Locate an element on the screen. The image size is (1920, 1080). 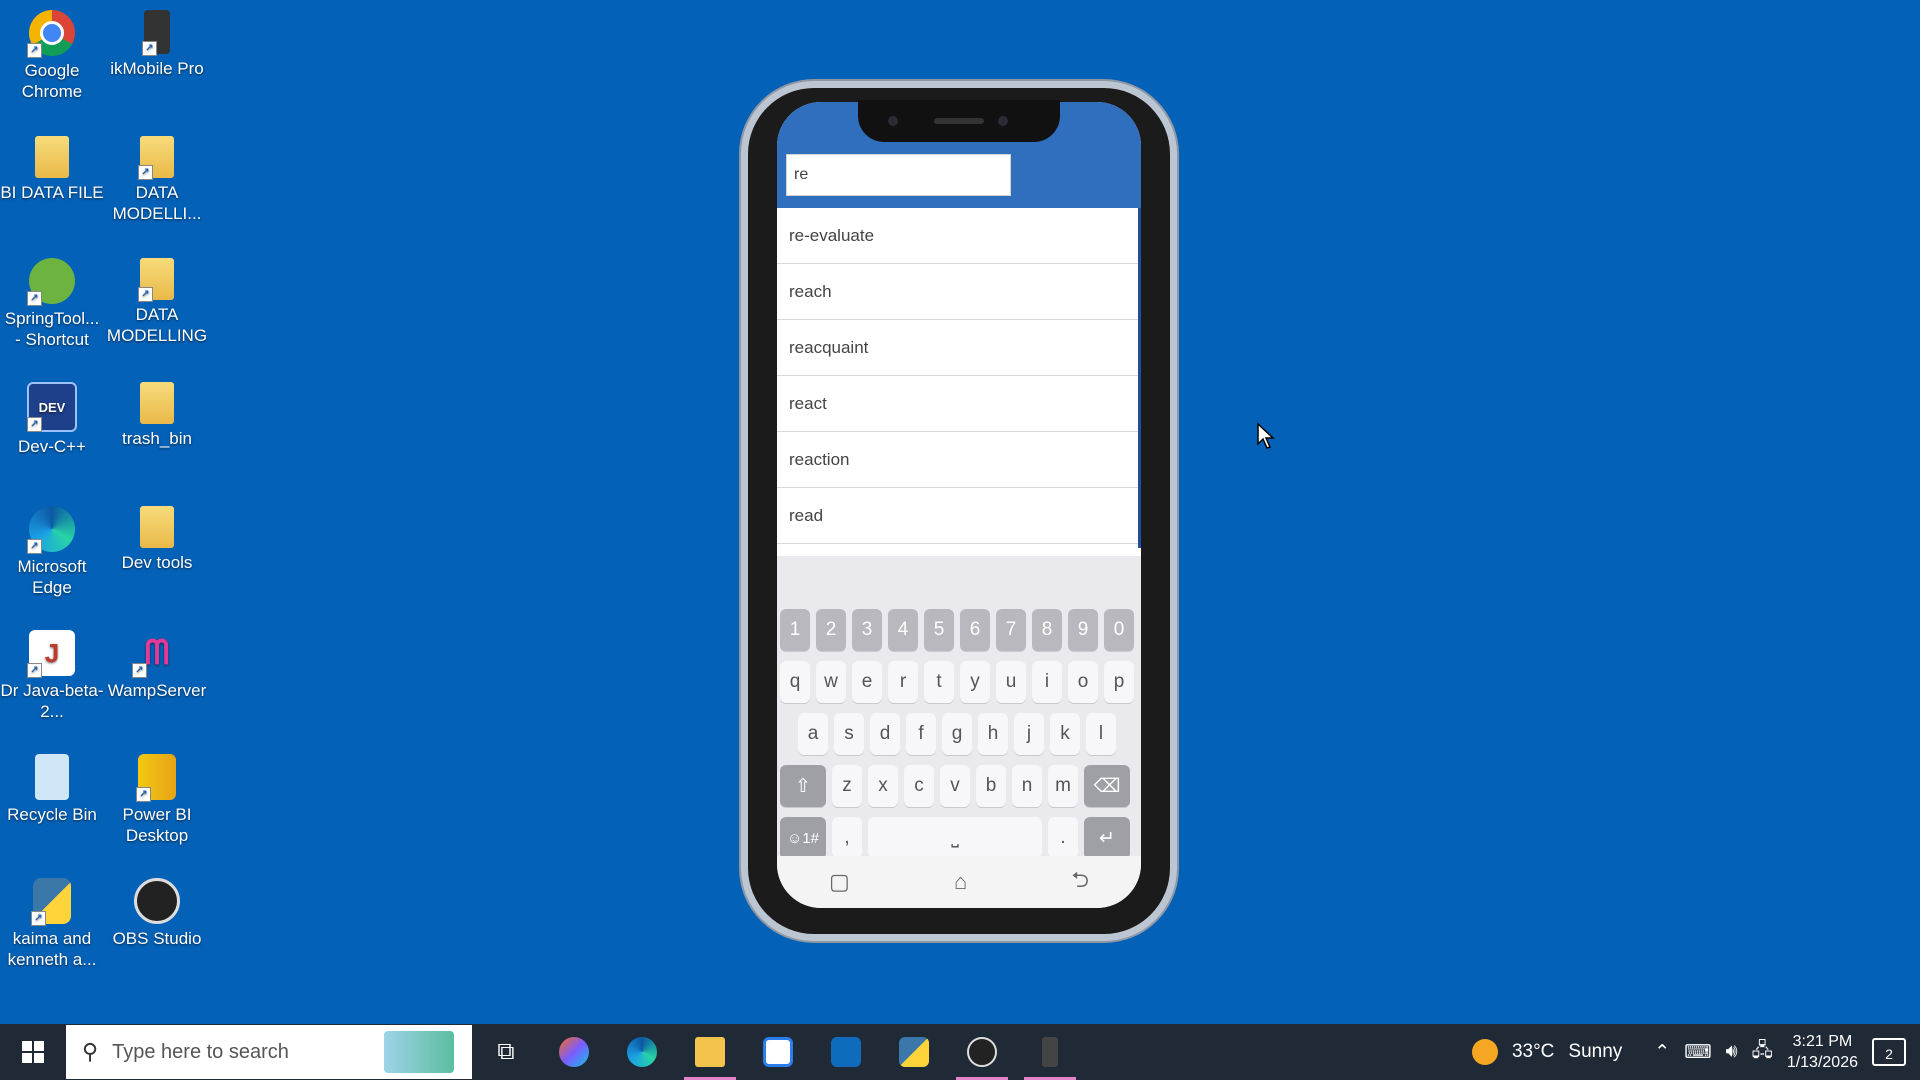
list-scroll-edge is located at coordinates (1139, 378).